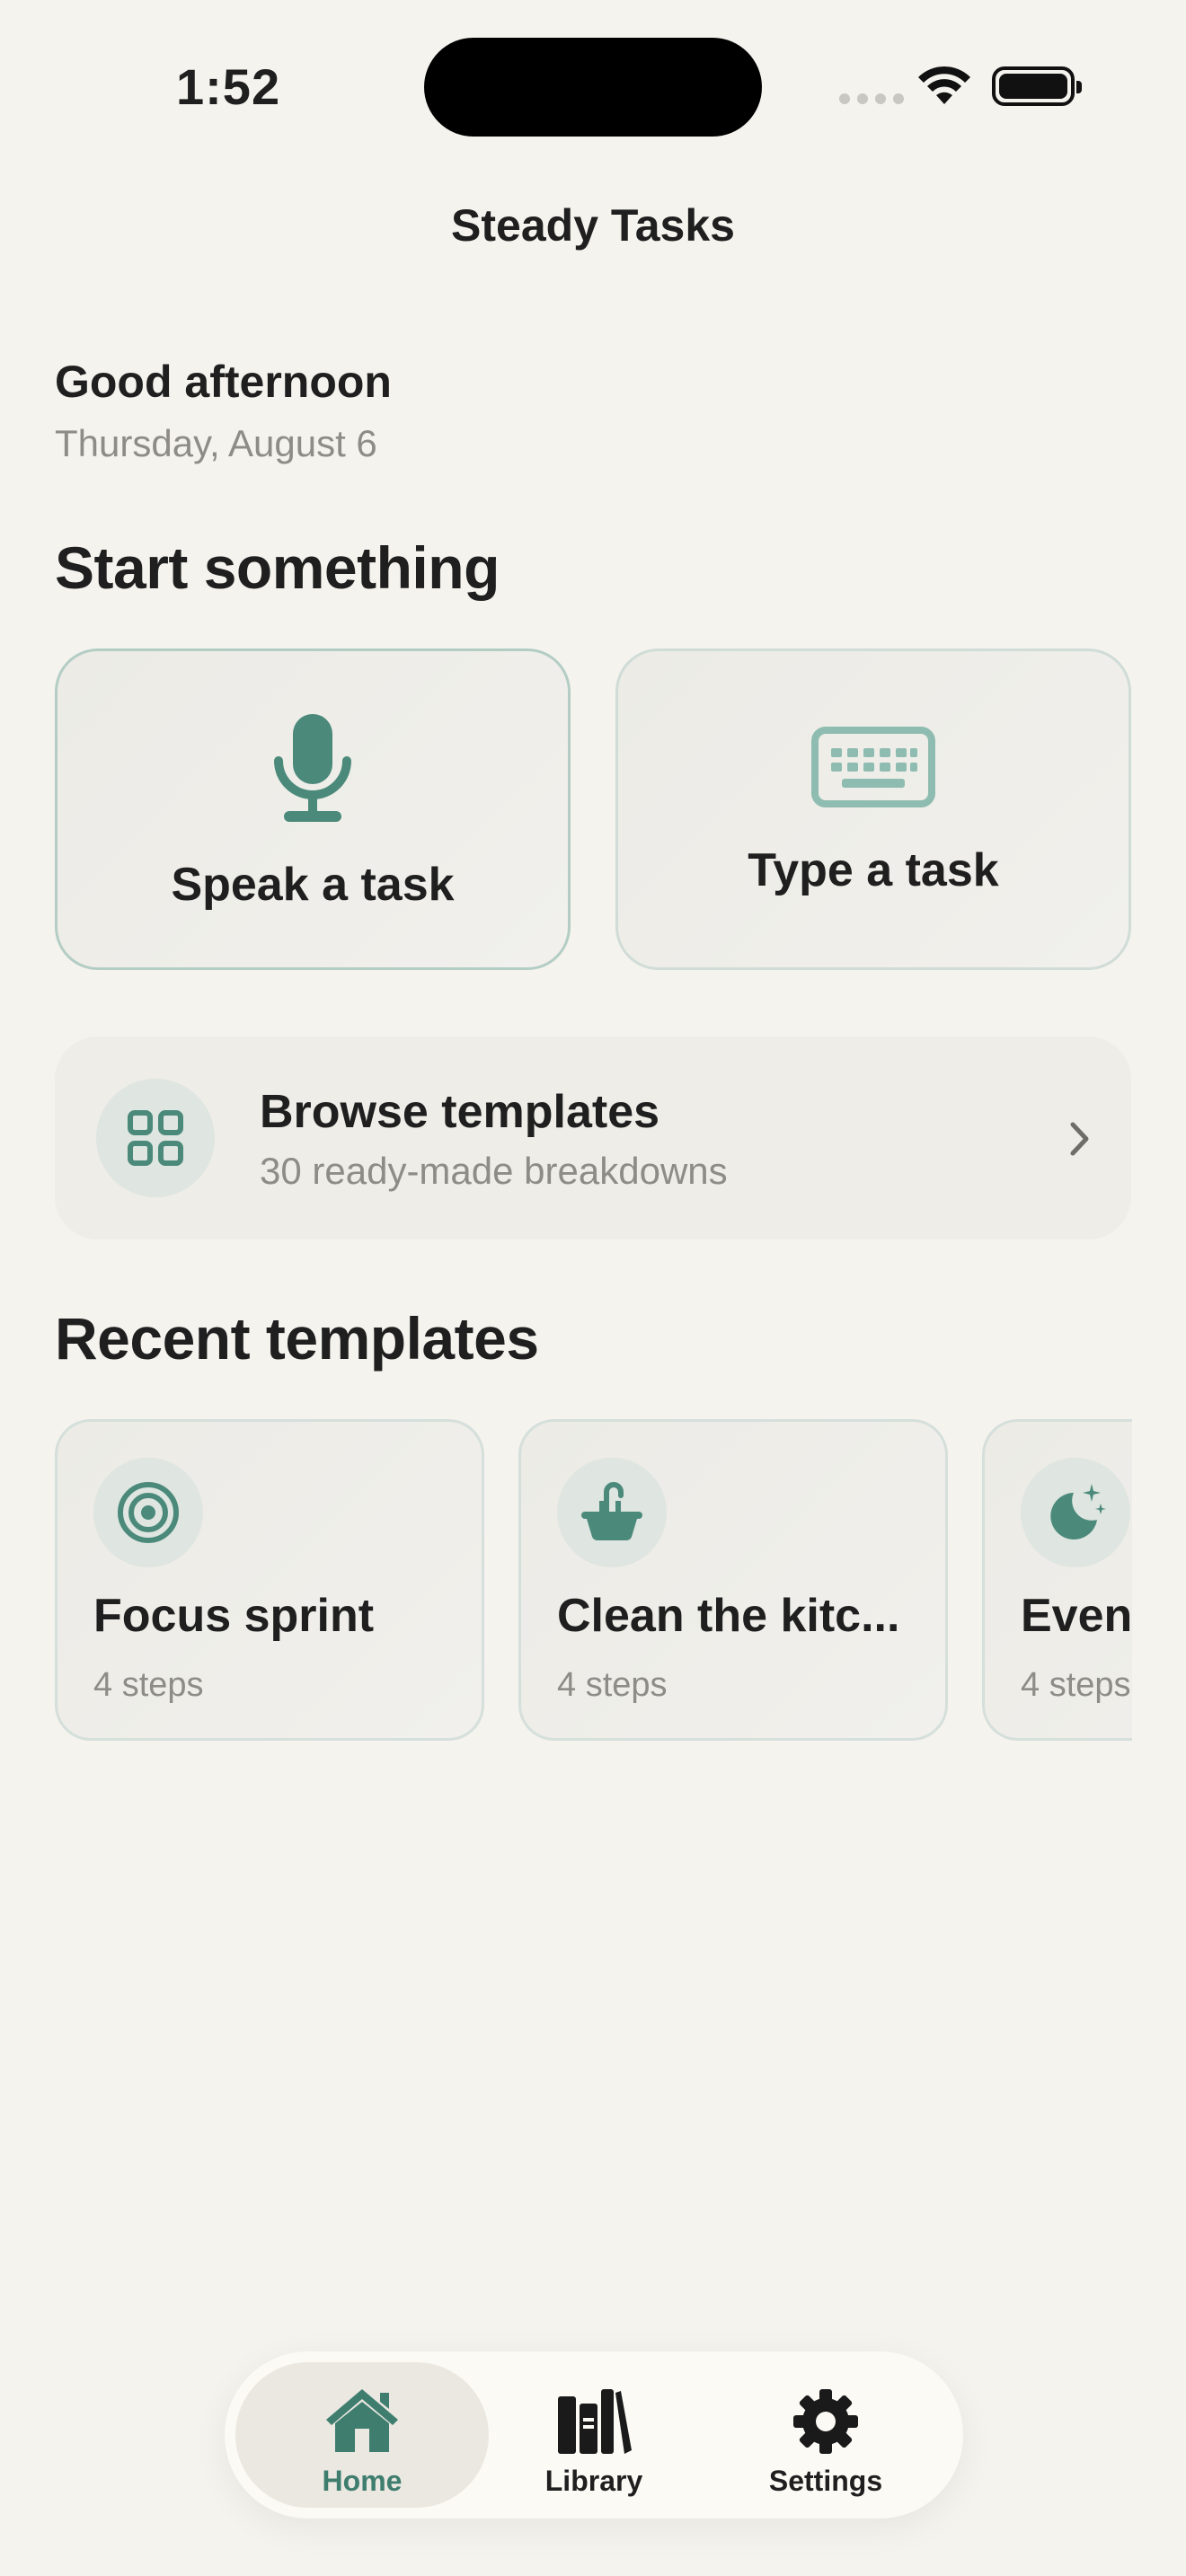  Describe the element at coordinates (362, 2481) in the screenshot. I see `tab-home-label: Home` at that location.